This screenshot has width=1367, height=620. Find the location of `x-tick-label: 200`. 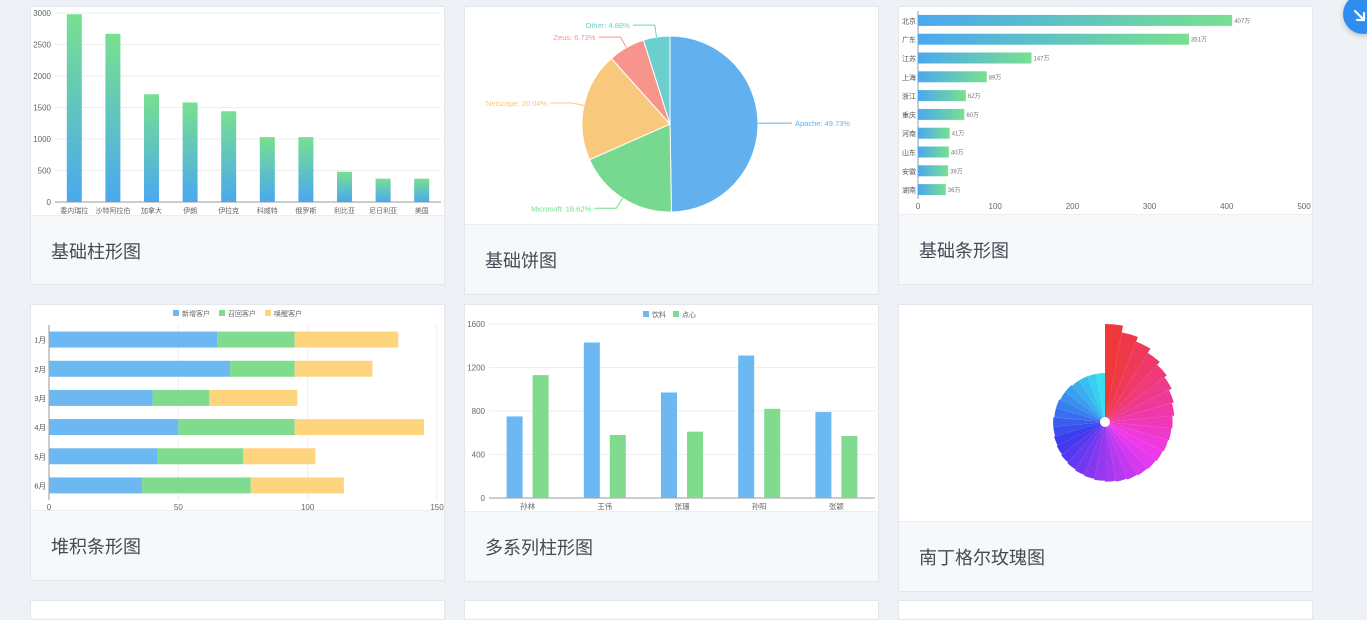

x-tick-label: 200 is located at coordinates (1073, 206).